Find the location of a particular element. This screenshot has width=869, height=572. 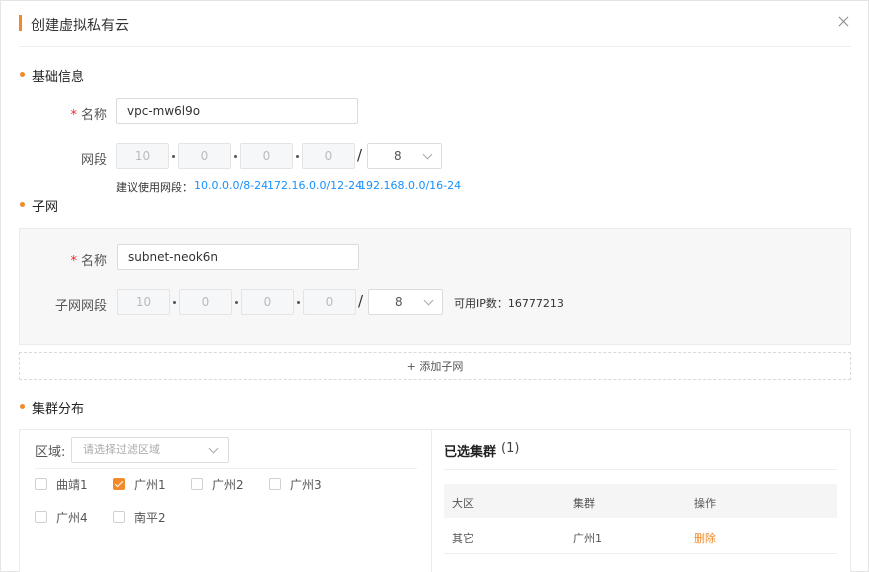

vpc-name-label: * 名称 is located at coordinates (74, 113).